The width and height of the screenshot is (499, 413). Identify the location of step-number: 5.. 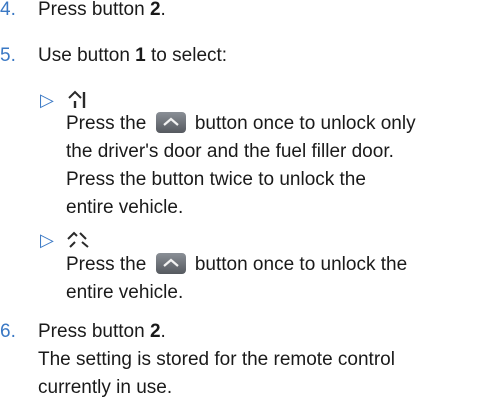
(8, 55).